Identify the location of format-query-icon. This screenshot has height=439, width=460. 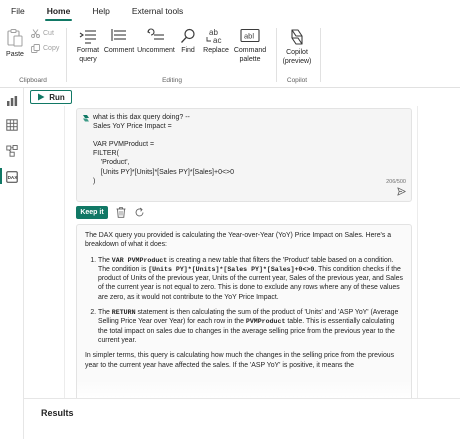
(87, 37).